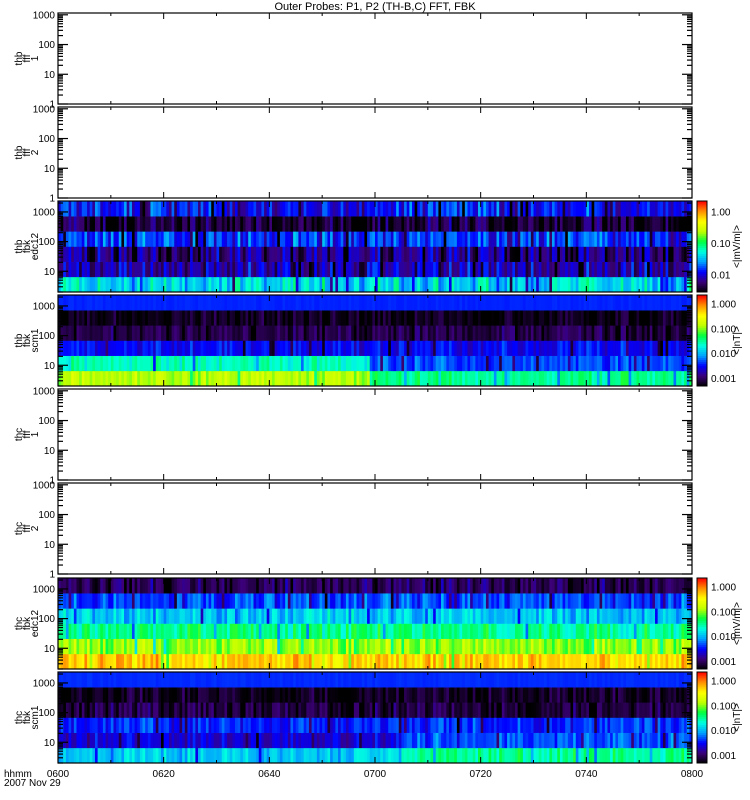 The height and width of the screenshot is (800, 750). I want to click on y-tick-label: 10, so click(50, 451).